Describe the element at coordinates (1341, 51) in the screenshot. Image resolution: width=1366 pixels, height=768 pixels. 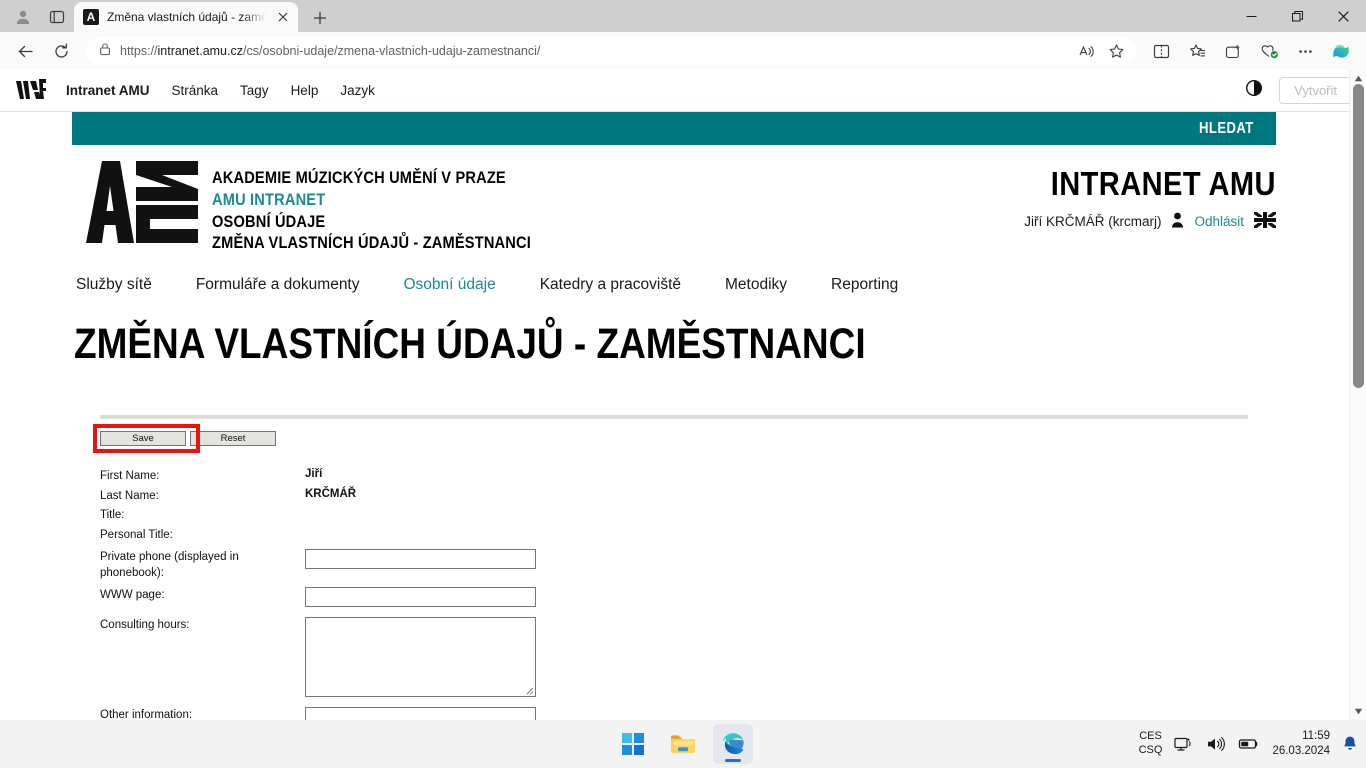
I see `copilot-icon` at that location.